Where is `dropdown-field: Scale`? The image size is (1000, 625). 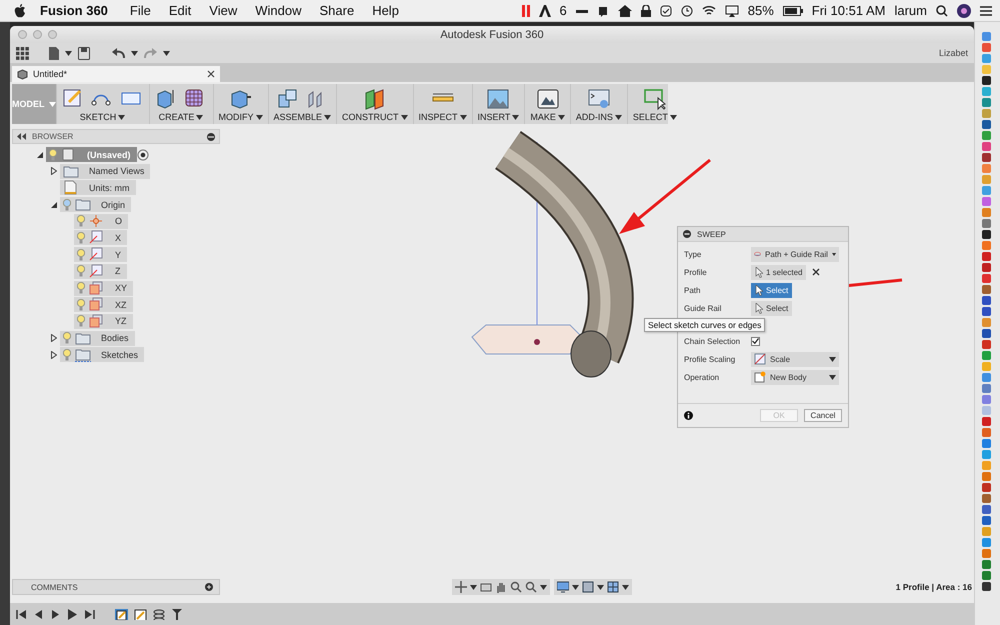
dropdown-field: Scale is located at coordinates (795, 359).